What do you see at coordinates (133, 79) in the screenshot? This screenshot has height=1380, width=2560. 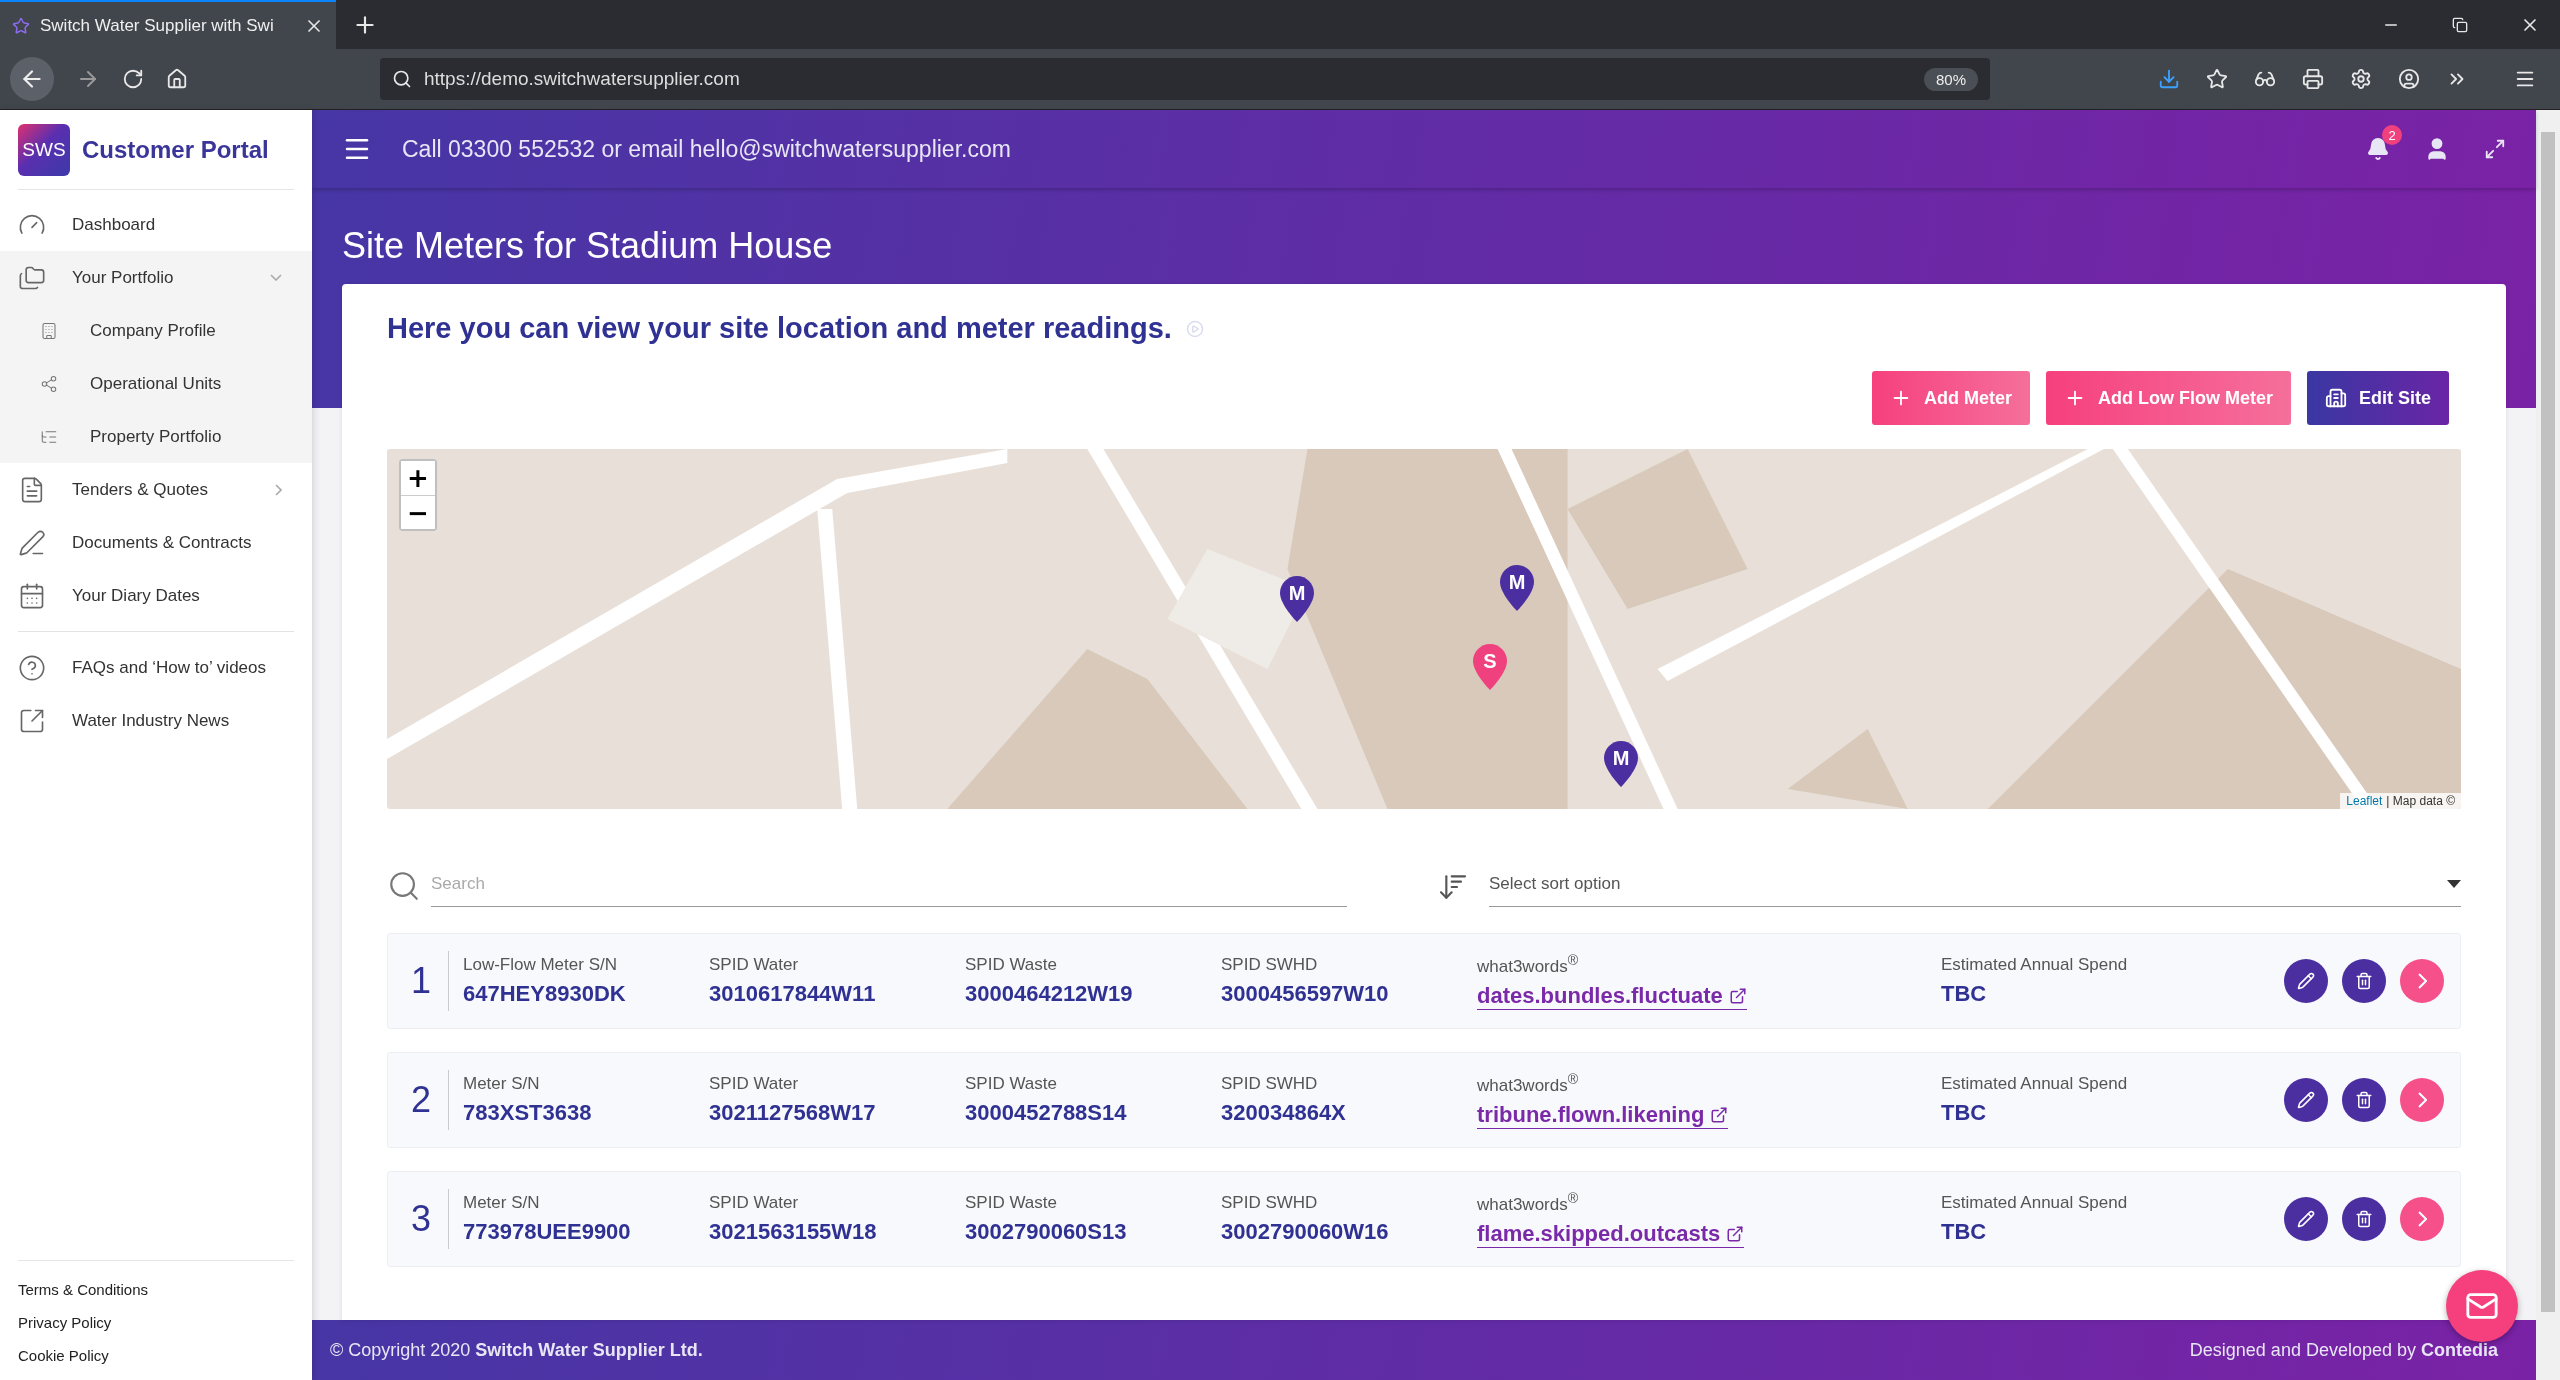 I see `reload-icon` at bounding box center [133, 79].